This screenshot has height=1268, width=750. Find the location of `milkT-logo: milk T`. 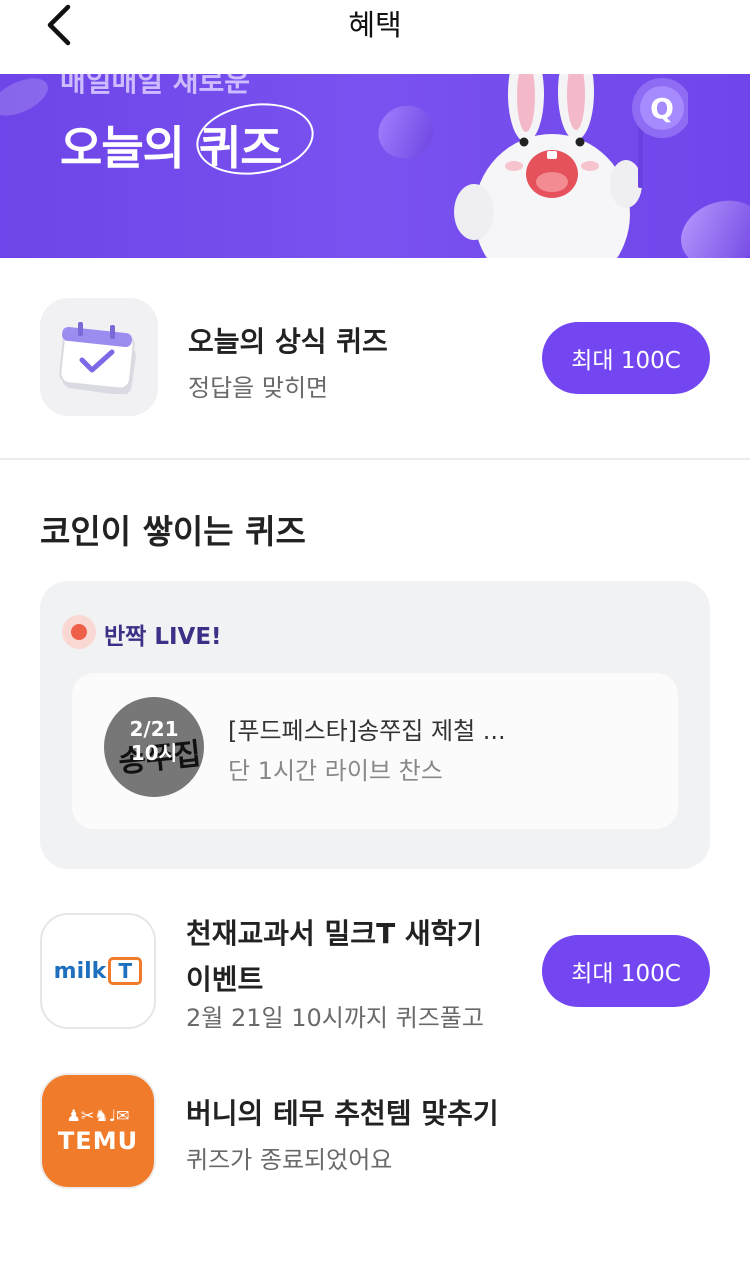

milkT-logo: milk T is located at coordinates (98, 971).